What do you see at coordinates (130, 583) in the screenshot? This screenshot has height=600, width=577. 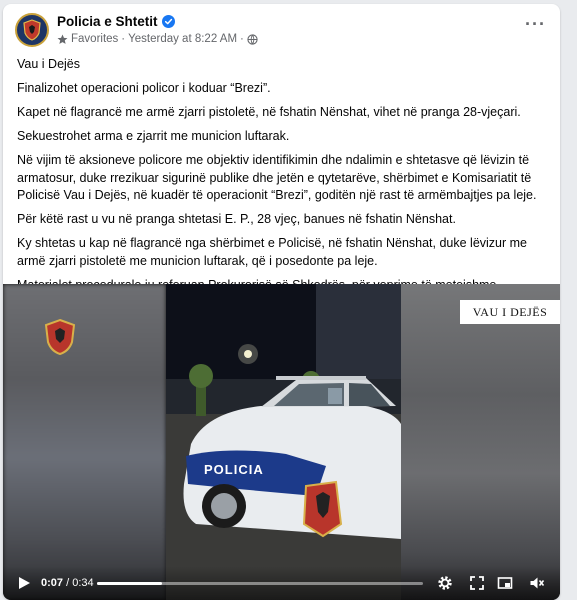 I see `progress-fill` at bounding box center [130, 583].